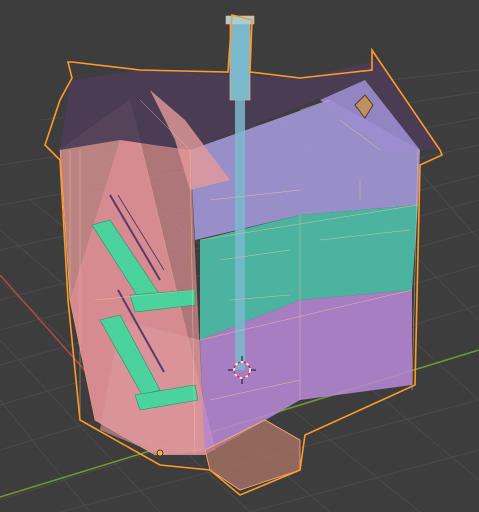 This screenshot has height=512, width=479. Describe the element at coordinates (240, 60) in the screenshot. I see `chimney` at that location.